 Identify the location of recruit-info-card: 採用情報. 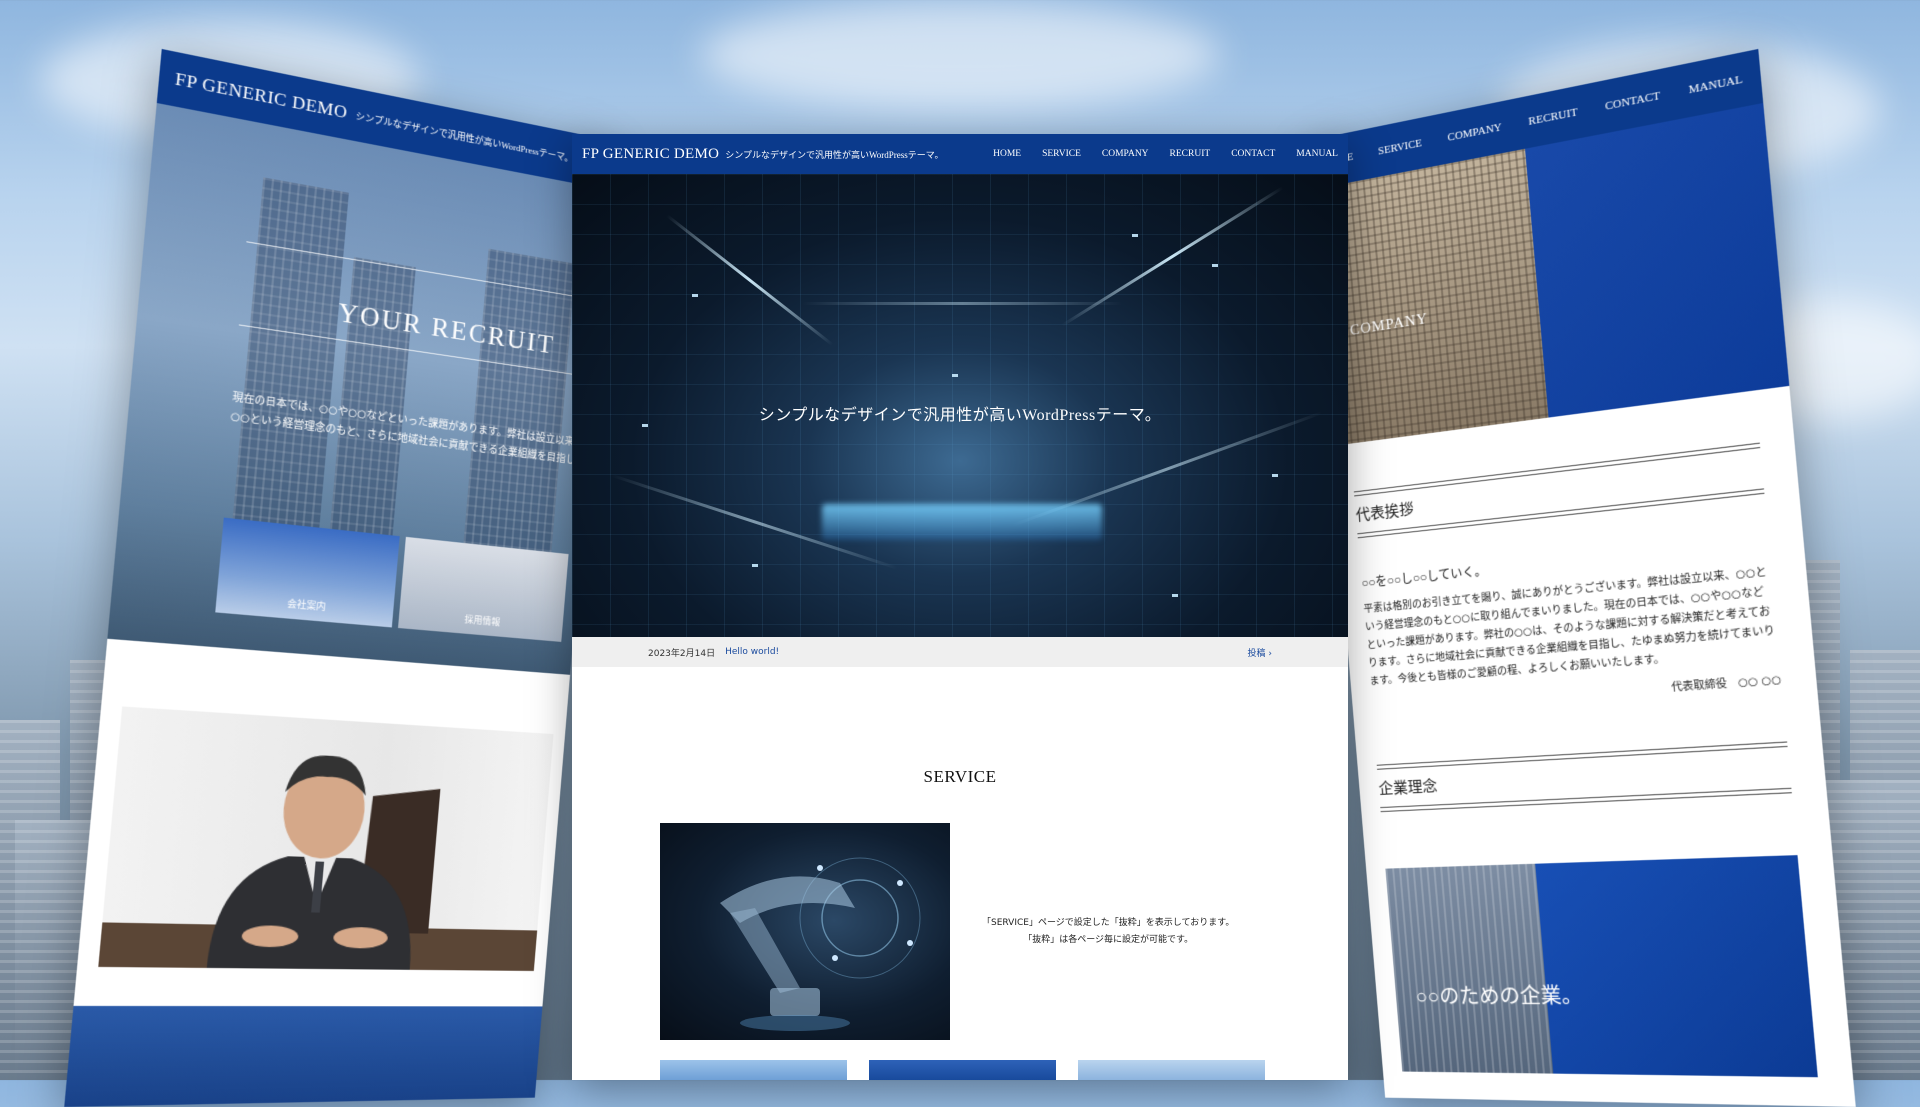
(483, 589).